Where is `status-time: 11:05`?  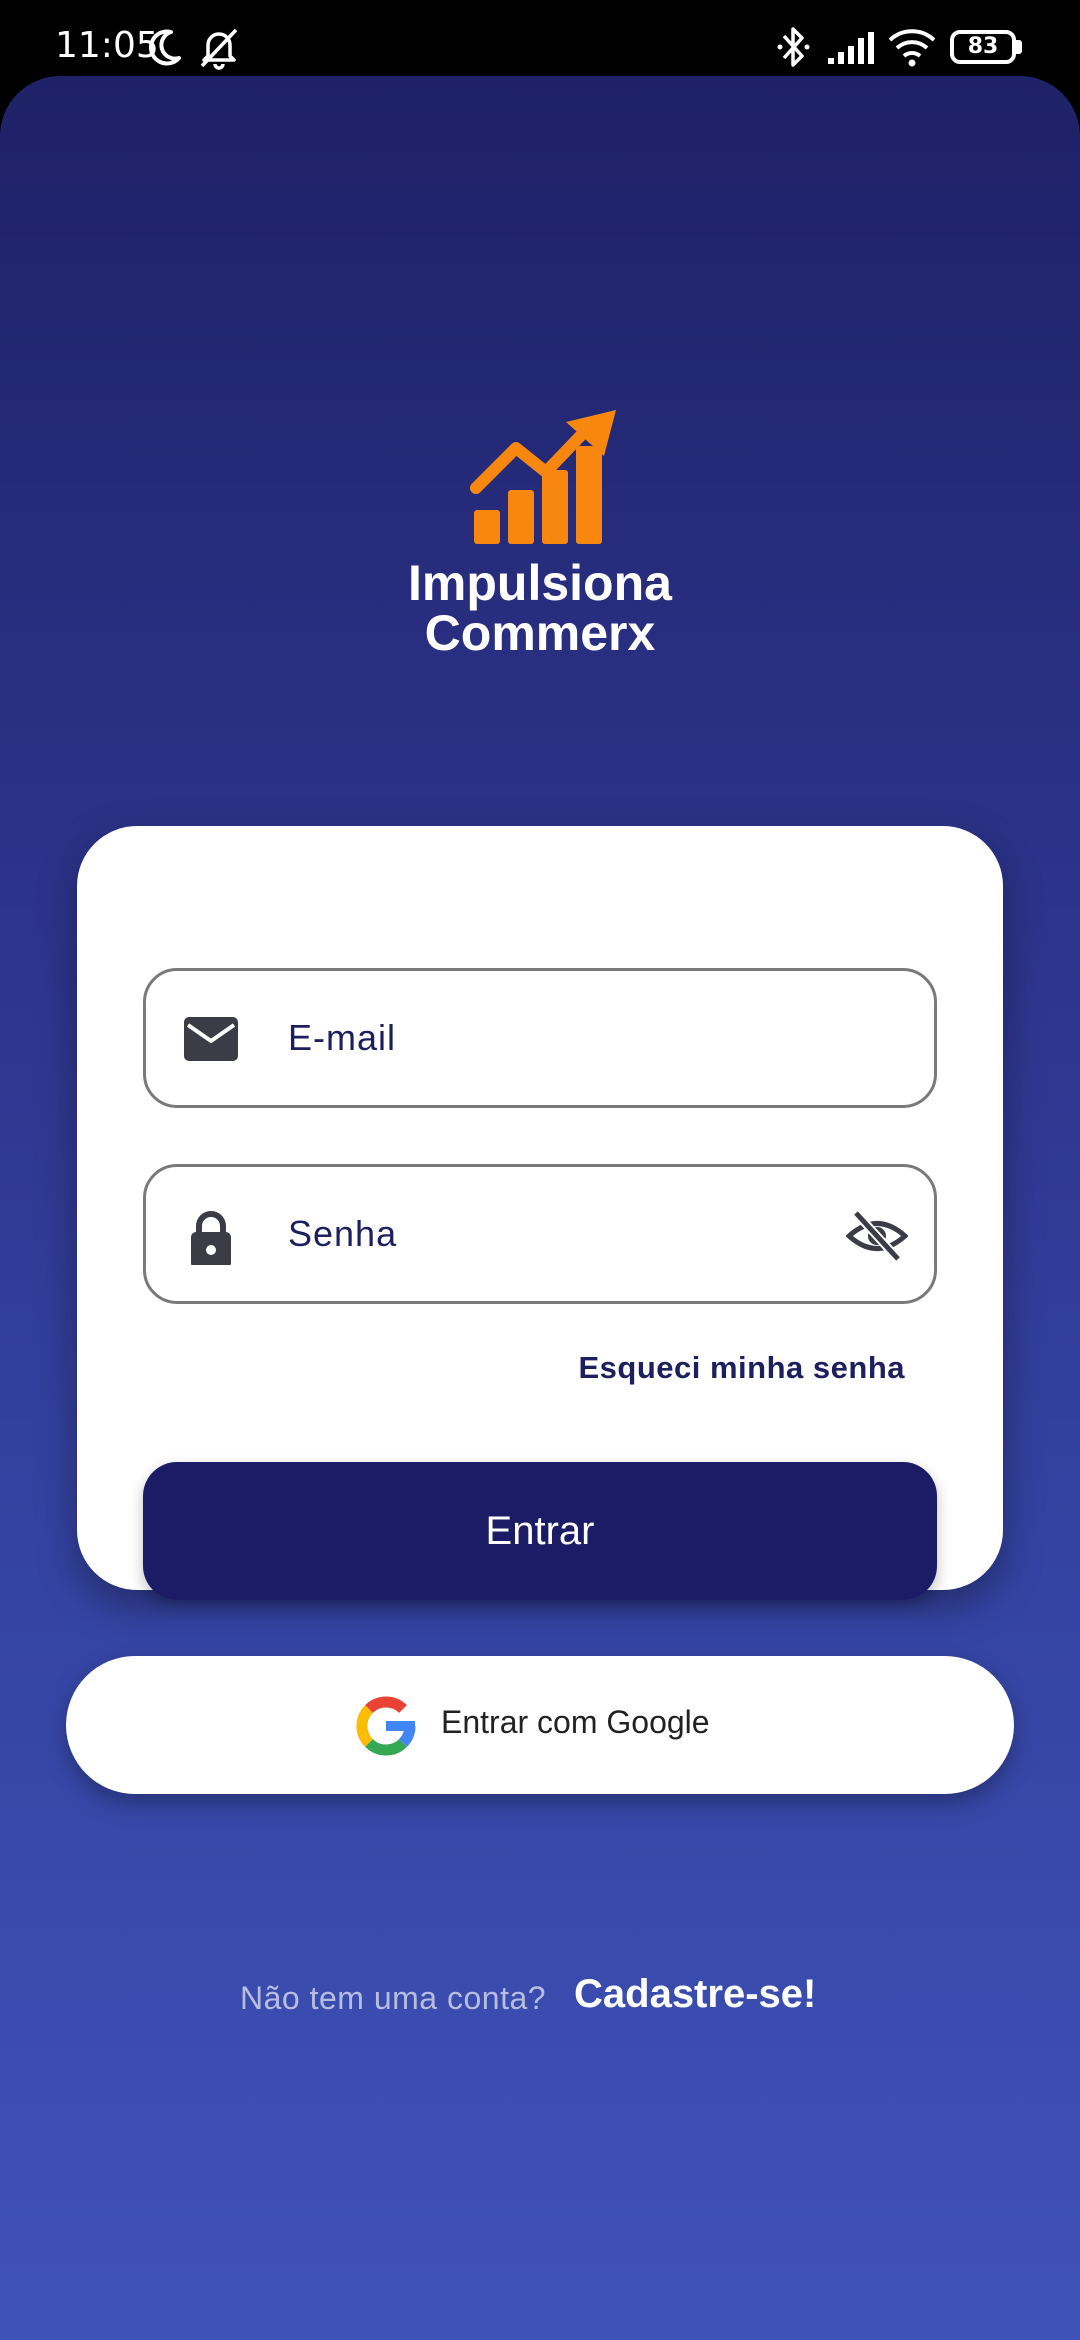 status-time: 11:05 is located at coordinates (107, 45).